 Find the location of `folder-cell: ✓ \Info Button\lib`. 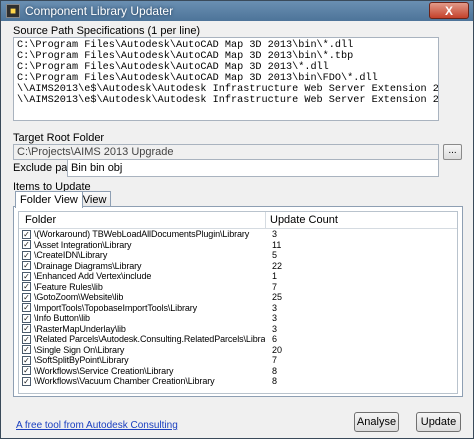

folder-cell: ✓ \Info Button\lib is located at coordinates (142, 318).